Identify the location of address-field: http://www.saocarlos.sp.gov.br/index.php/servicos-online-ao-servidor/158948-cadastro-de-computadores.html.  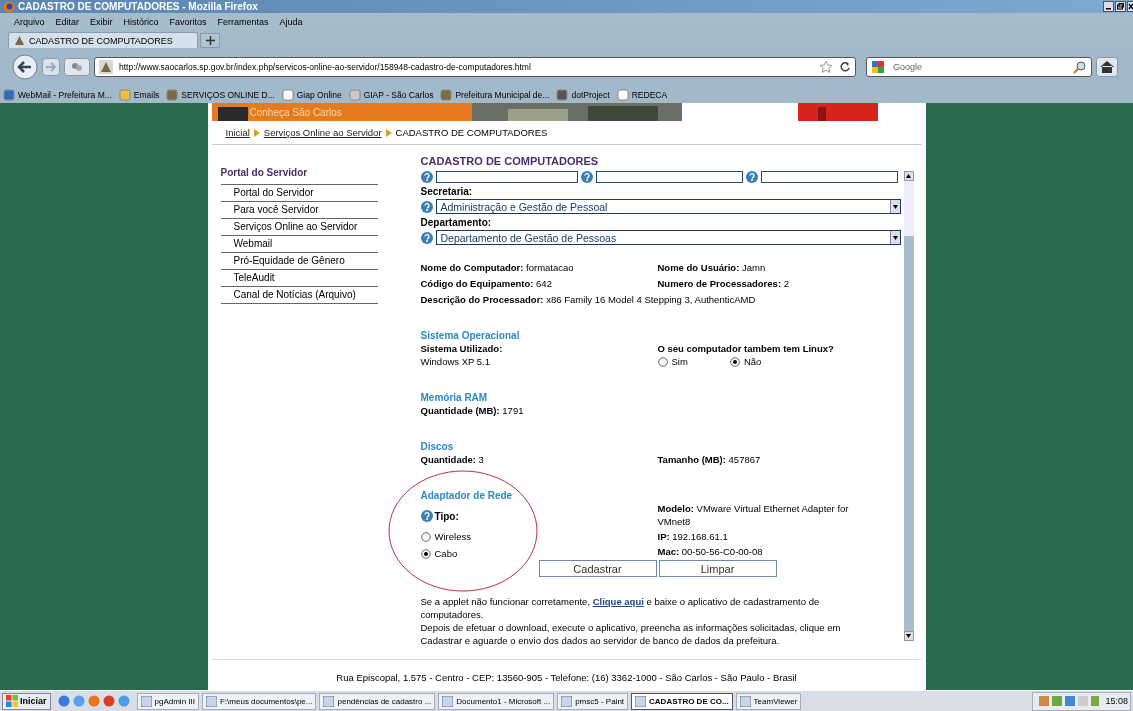
(475, 67).